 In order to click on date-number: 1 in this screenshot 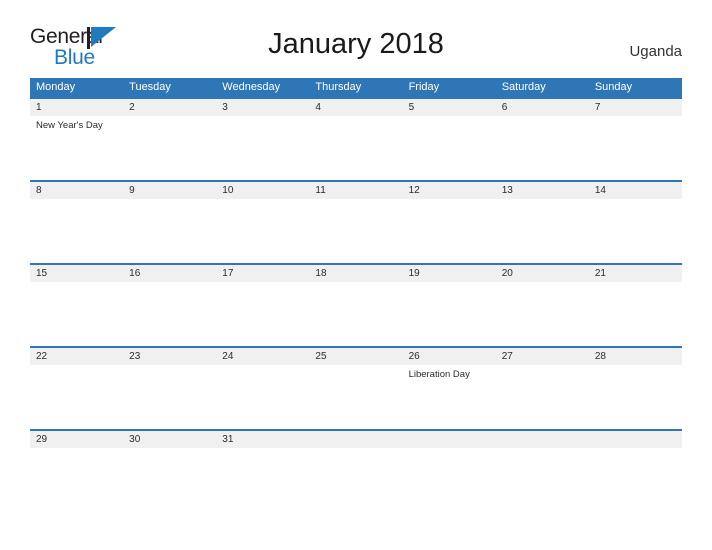, I will do `click(76, 107)`.